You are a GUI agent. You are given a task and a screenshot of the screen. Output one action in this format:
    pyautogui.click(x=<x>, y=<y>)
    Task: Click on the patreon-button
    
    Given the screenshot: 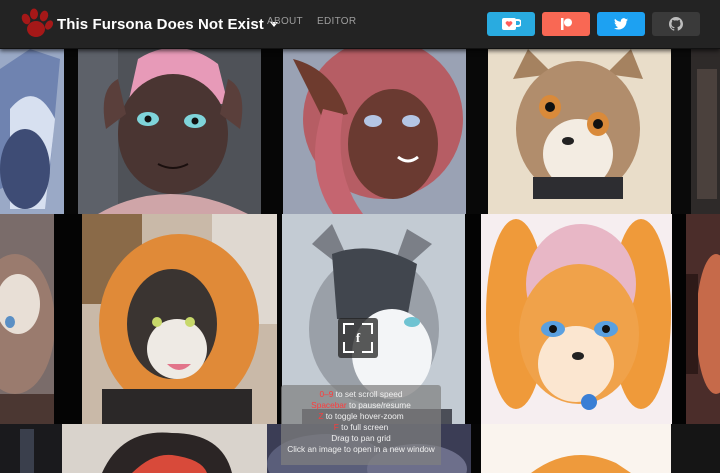 What is the action you would take?
    pyautogui.click(x=566, y=24)
    